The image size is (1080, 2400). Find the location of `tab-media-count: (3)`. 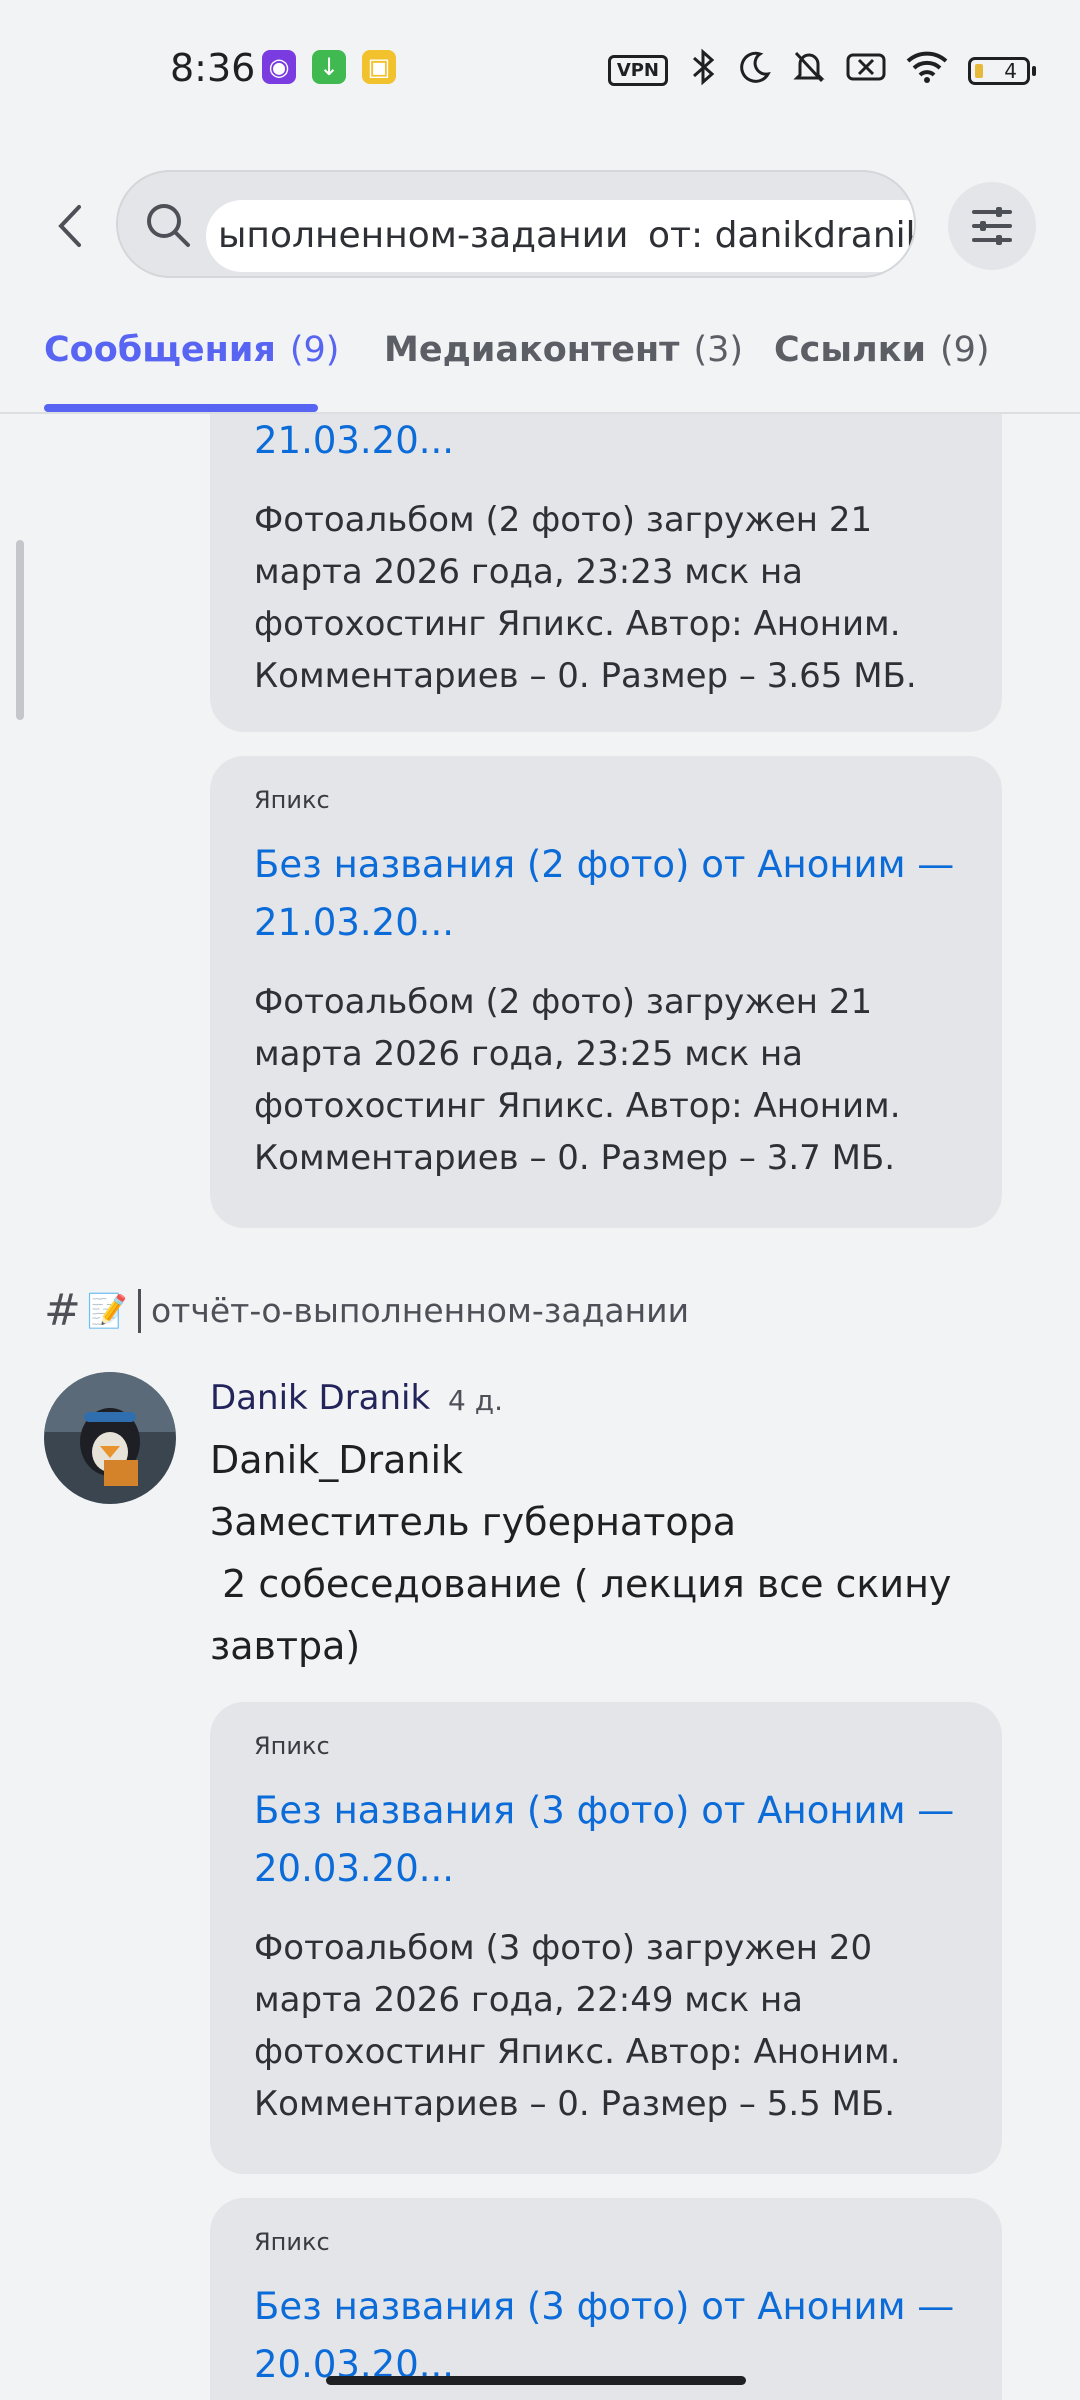

tab-media-count: (3) is located at coordinates (718, 350).